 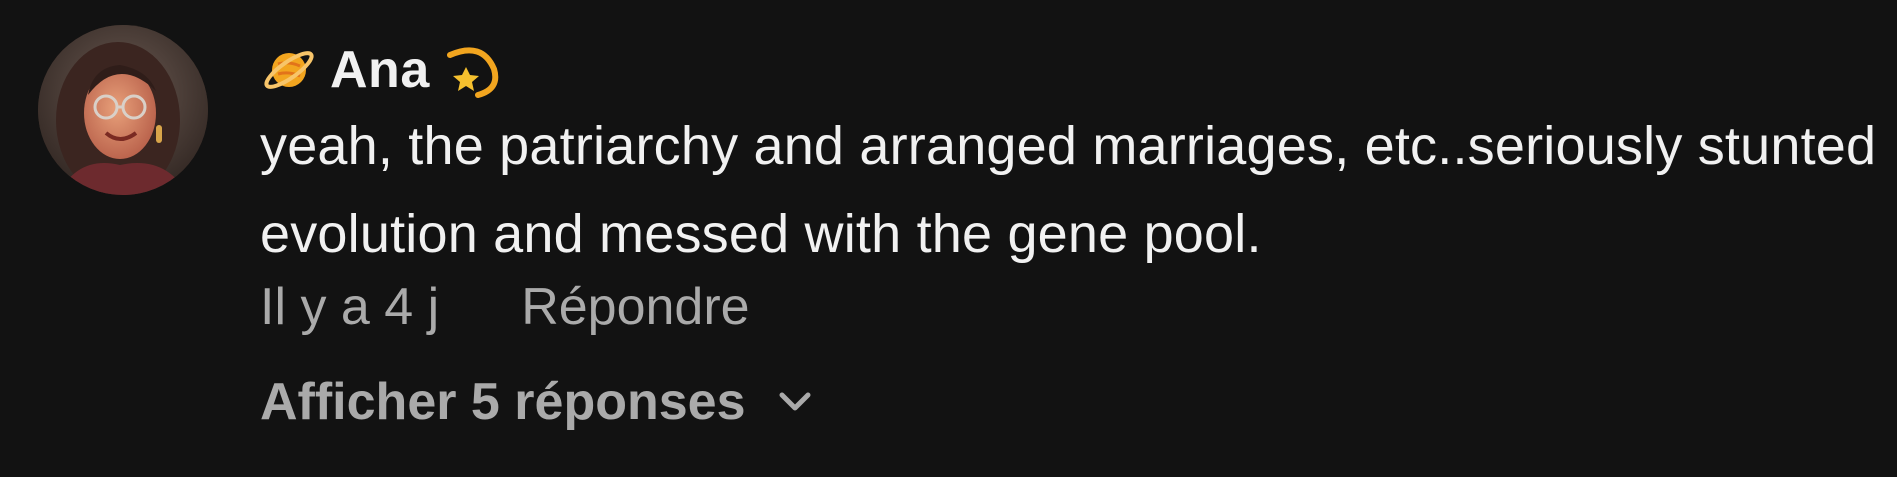 I want to click on chevron-down-icon, so click(x=795, y=402).